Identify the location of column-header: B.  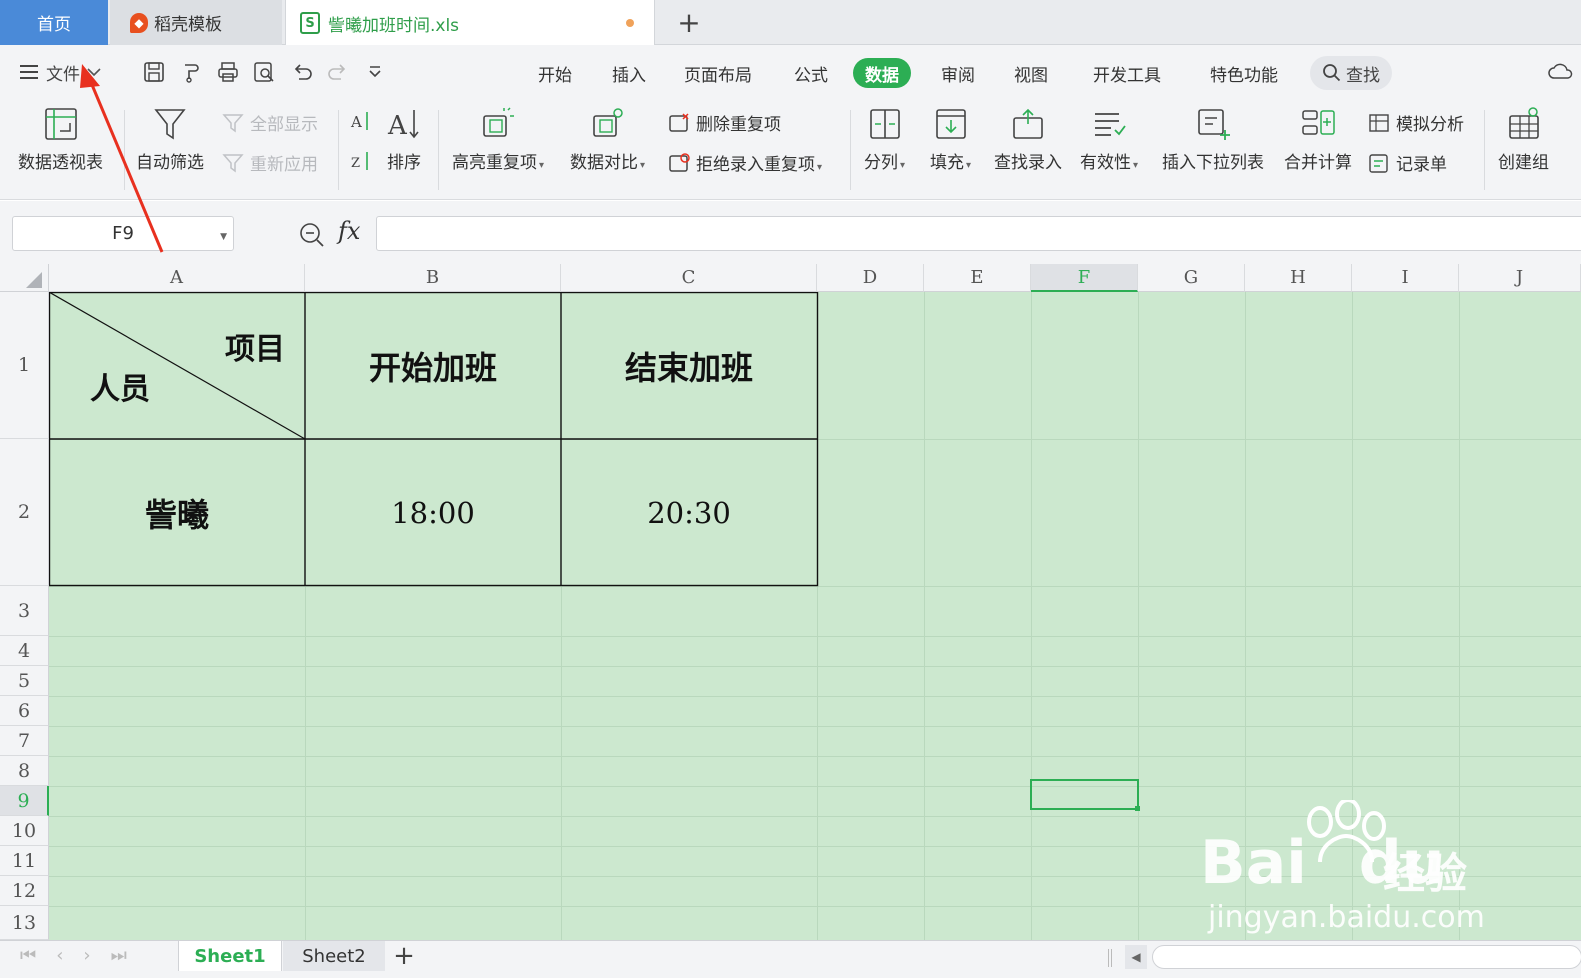
(433, 278).